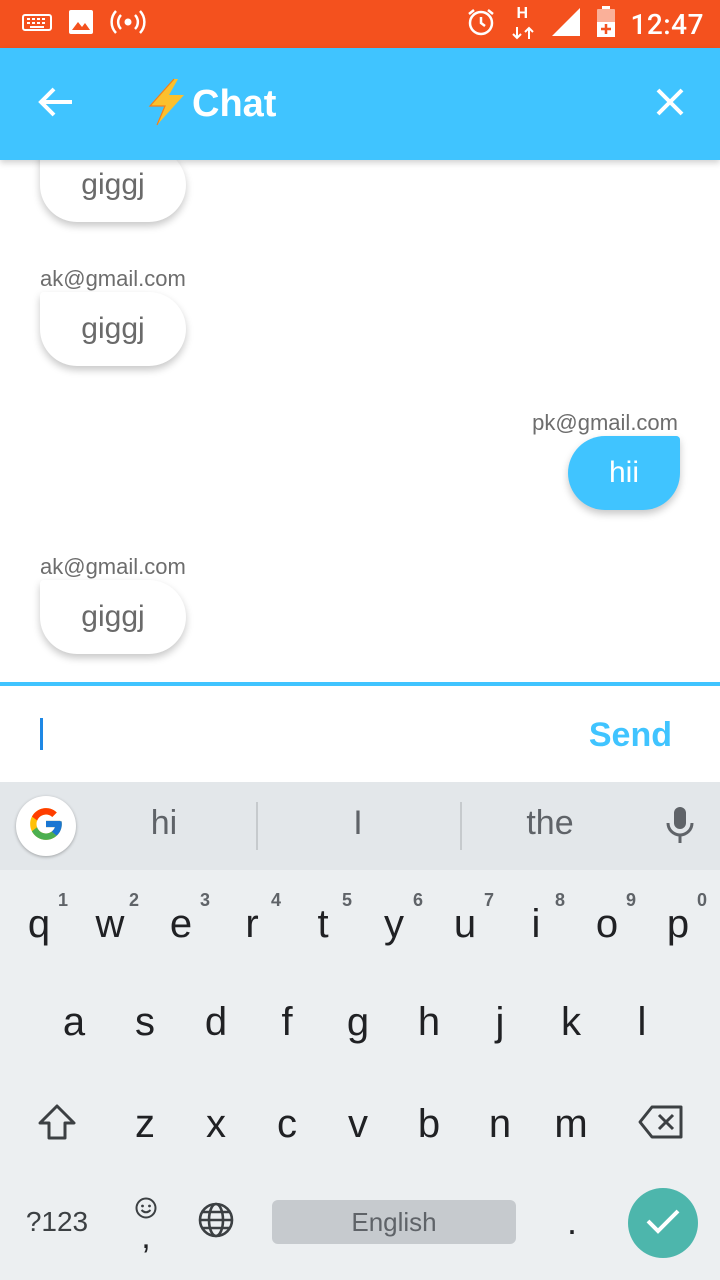  I want to click on key-label: w, so click(110, 923).